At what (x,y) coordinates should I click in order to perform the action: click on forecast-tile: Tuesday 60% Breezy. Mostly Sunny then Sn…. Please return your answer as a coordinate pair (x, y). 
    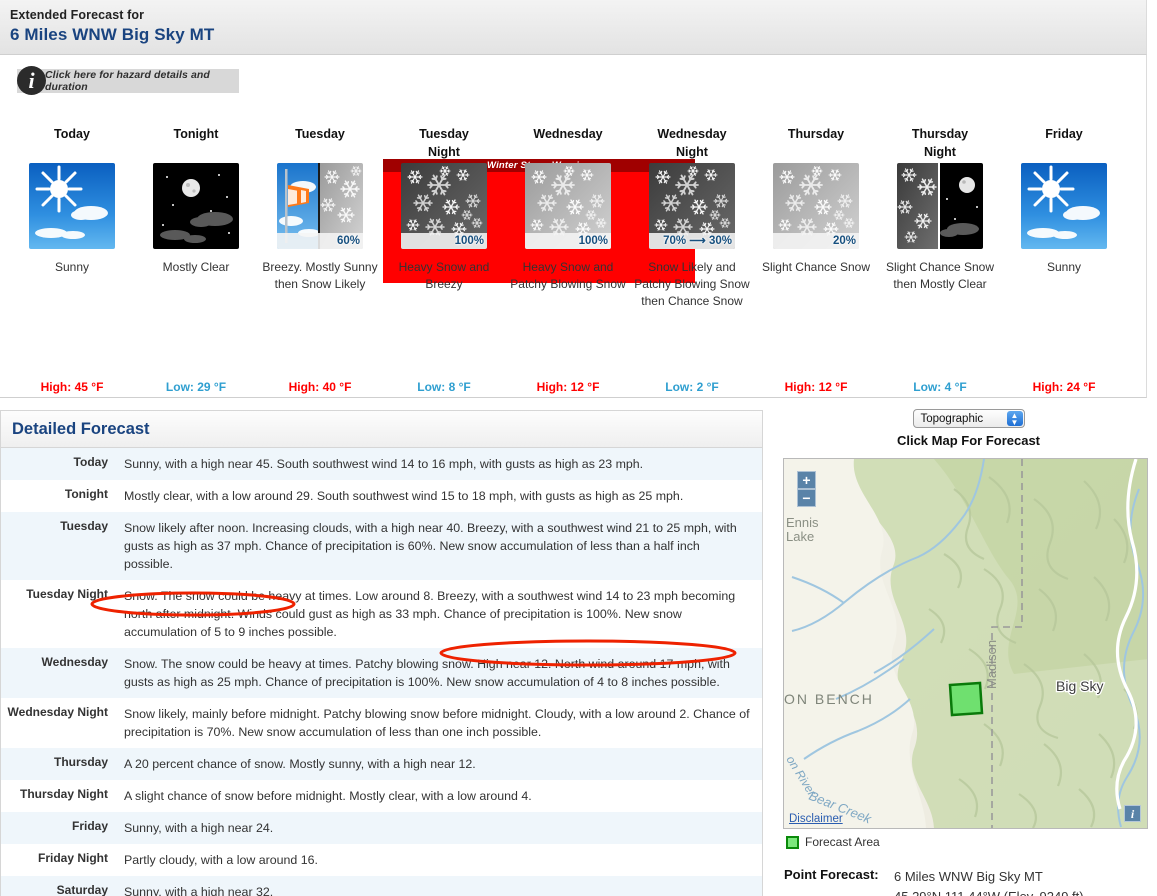
    Looking at the image, I should click on (320, 259).